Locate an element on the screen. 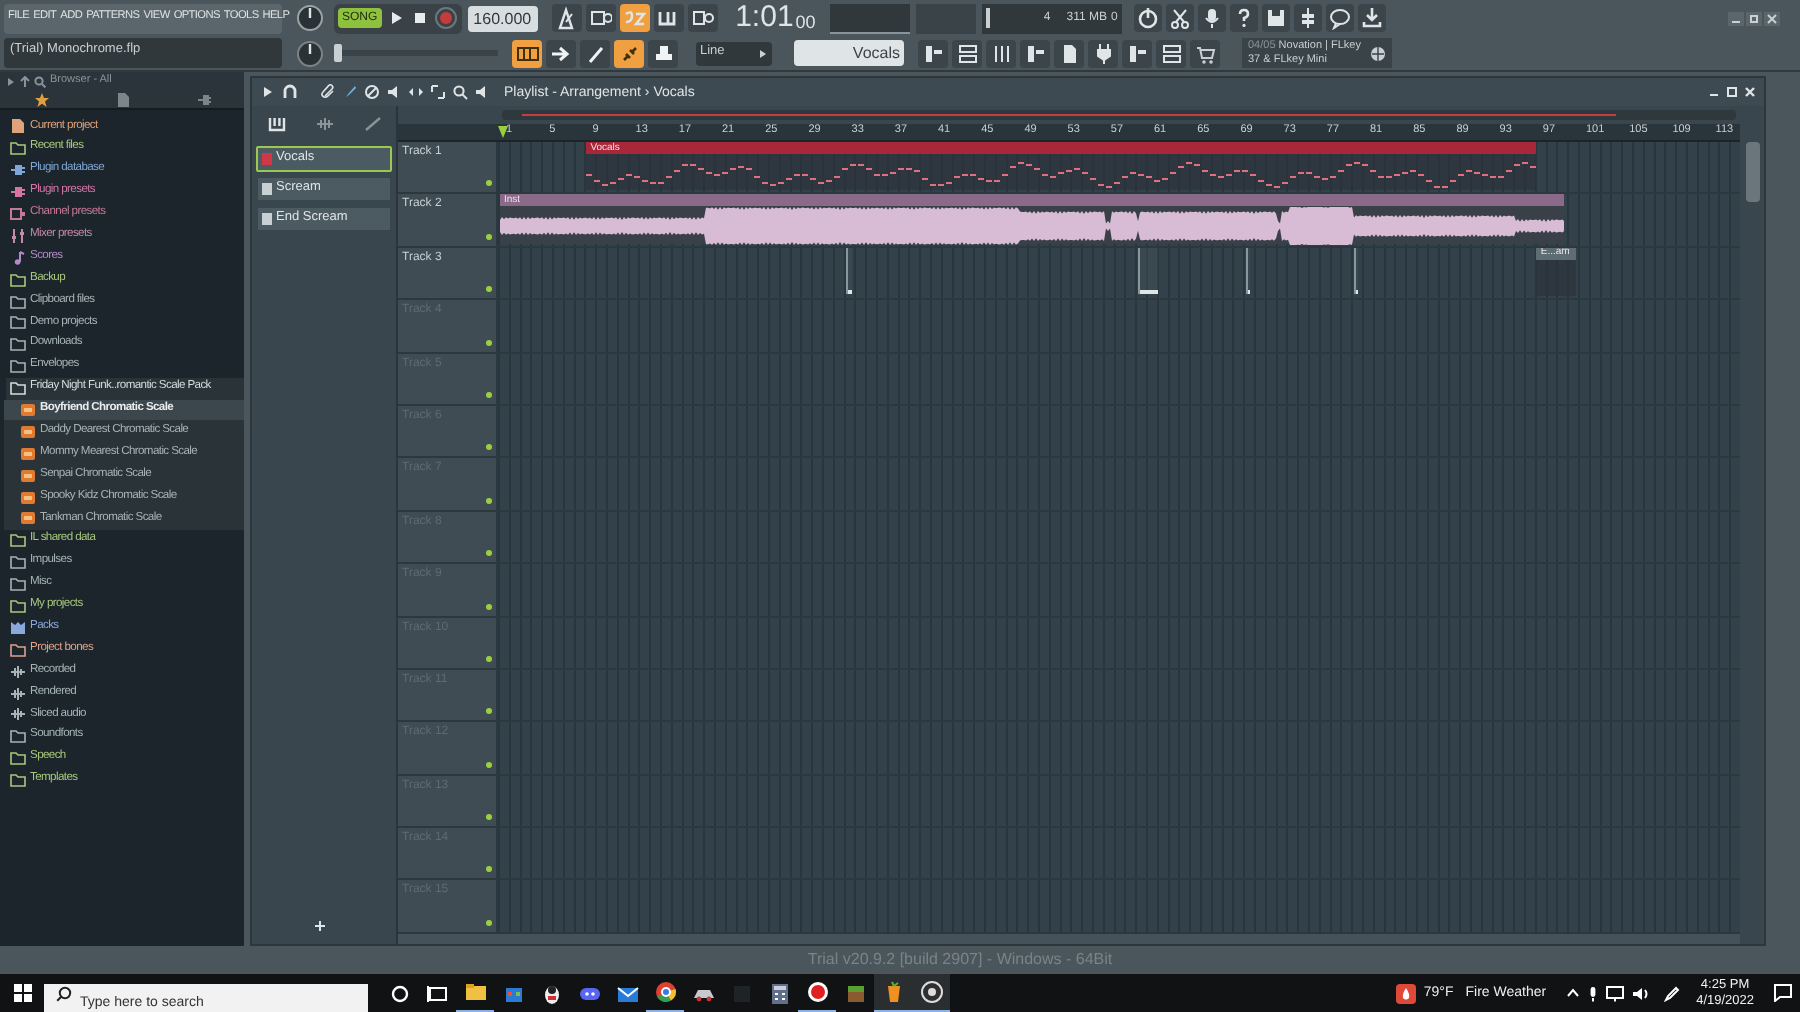 The width and height of the screenshot is (1800, 1012). globe-icon is located at coordinates (1378, 53).